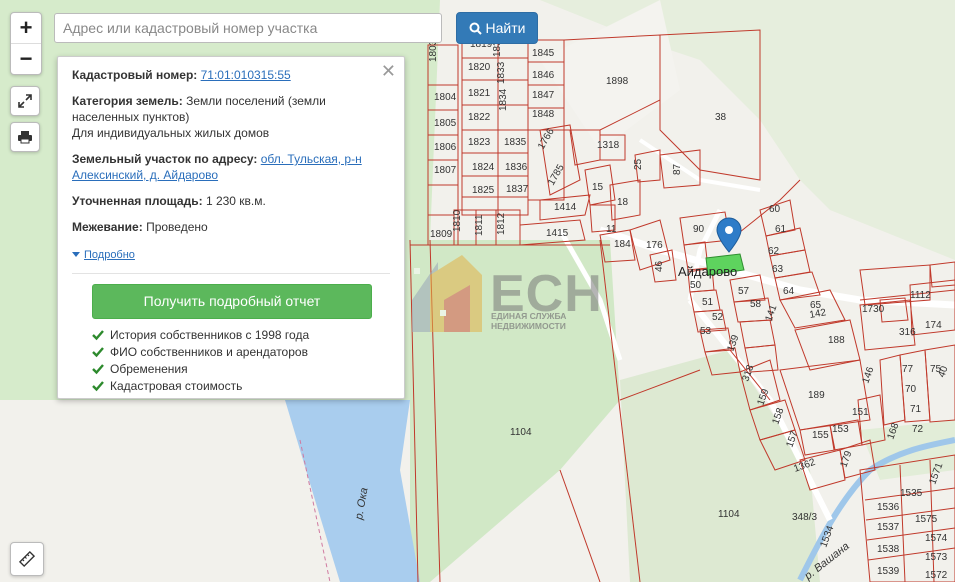 The width and height of the screenshot is (955, 582). Describe the element at coordinates (479, 225) in the screenshot. I see `plot-number-label: 1811` at that location.